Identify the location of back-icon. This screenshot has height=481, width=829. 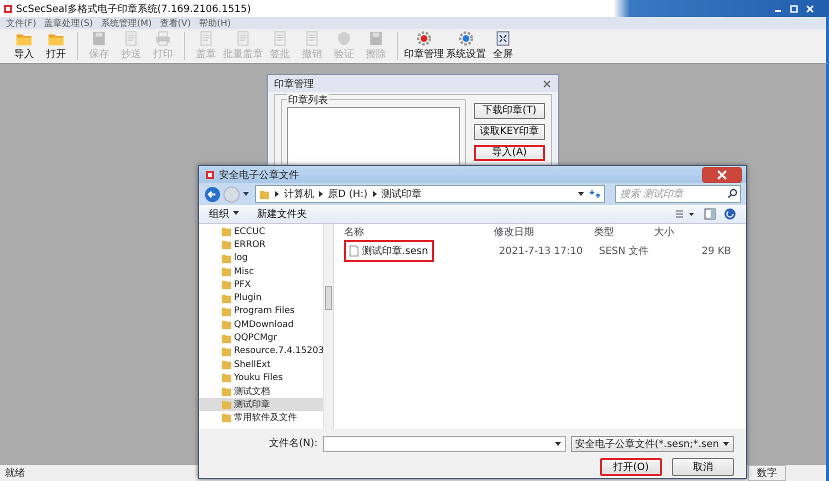
(212, 194).